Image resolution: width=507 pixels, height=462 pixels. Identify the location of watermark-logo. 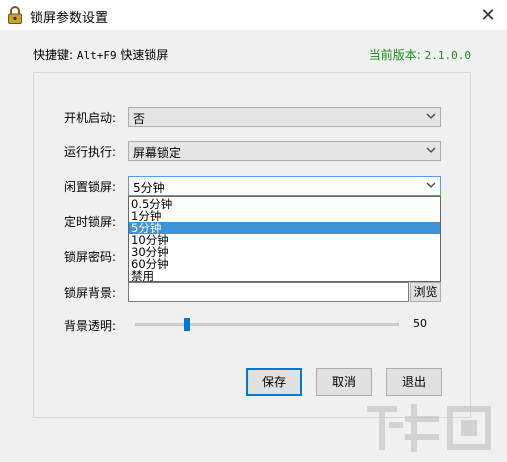
(429, 428).